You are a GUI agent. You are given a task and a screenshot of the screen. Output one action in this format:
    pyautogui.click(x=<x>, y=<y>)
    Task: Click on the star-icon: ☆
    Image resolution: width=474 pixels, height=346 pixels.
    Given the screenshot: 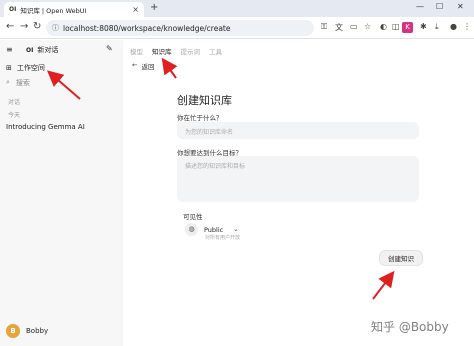 What is the action you would take?
    pyautogui.click(x=367, y=26)
    